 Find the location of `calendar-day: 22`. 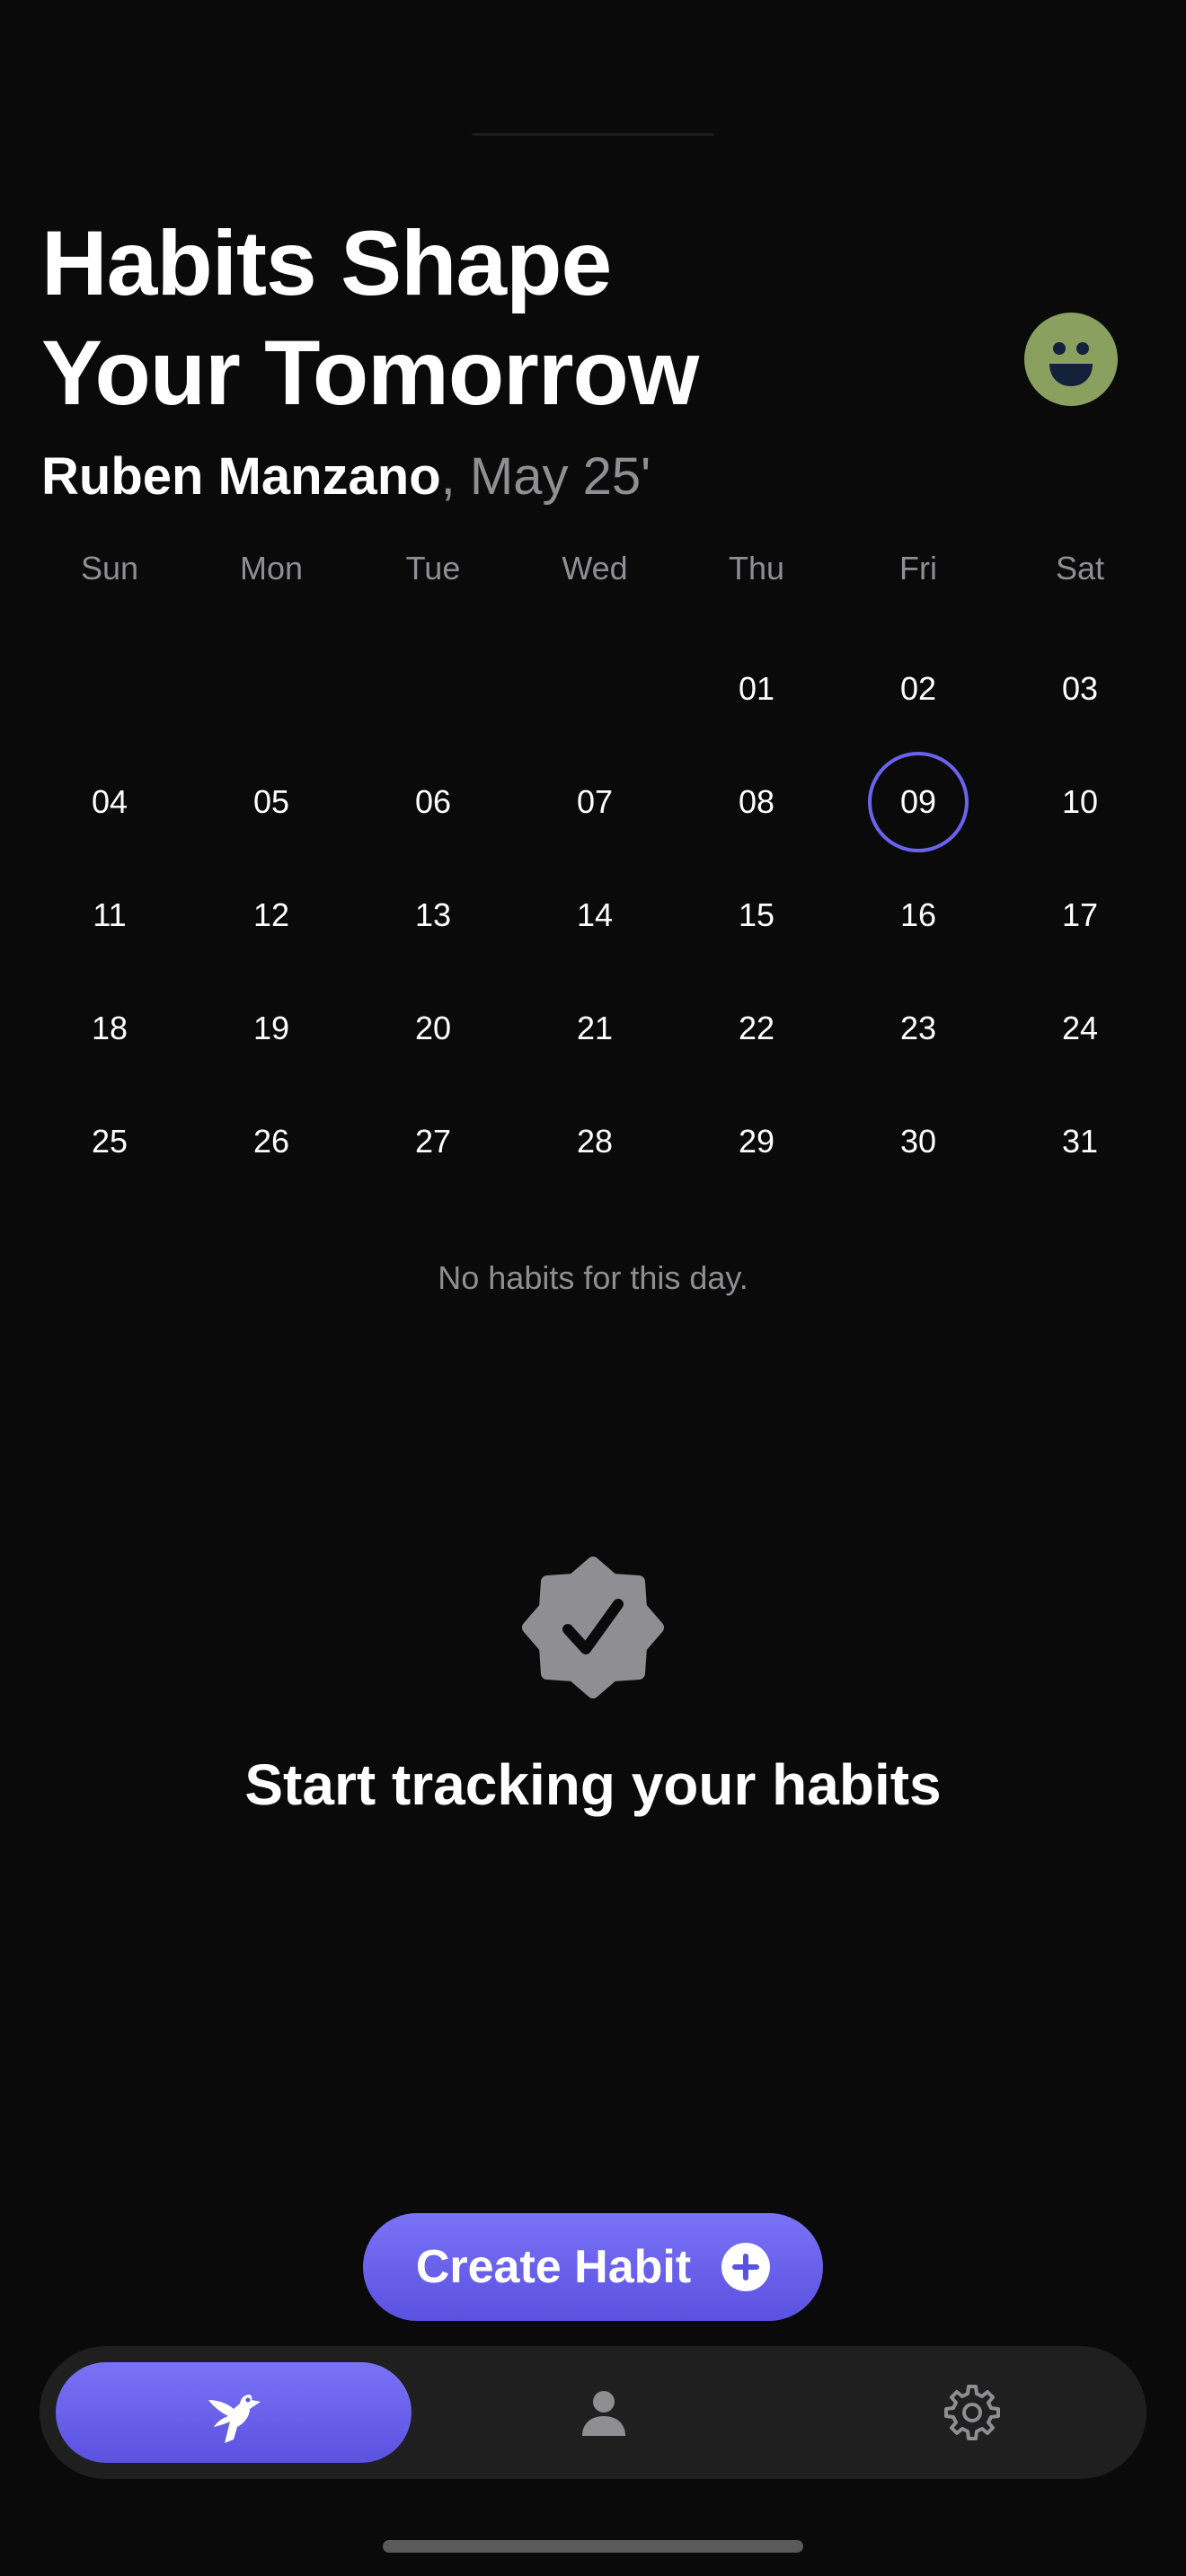

calendar-day: 22 is located at coordinates (756, 1028).